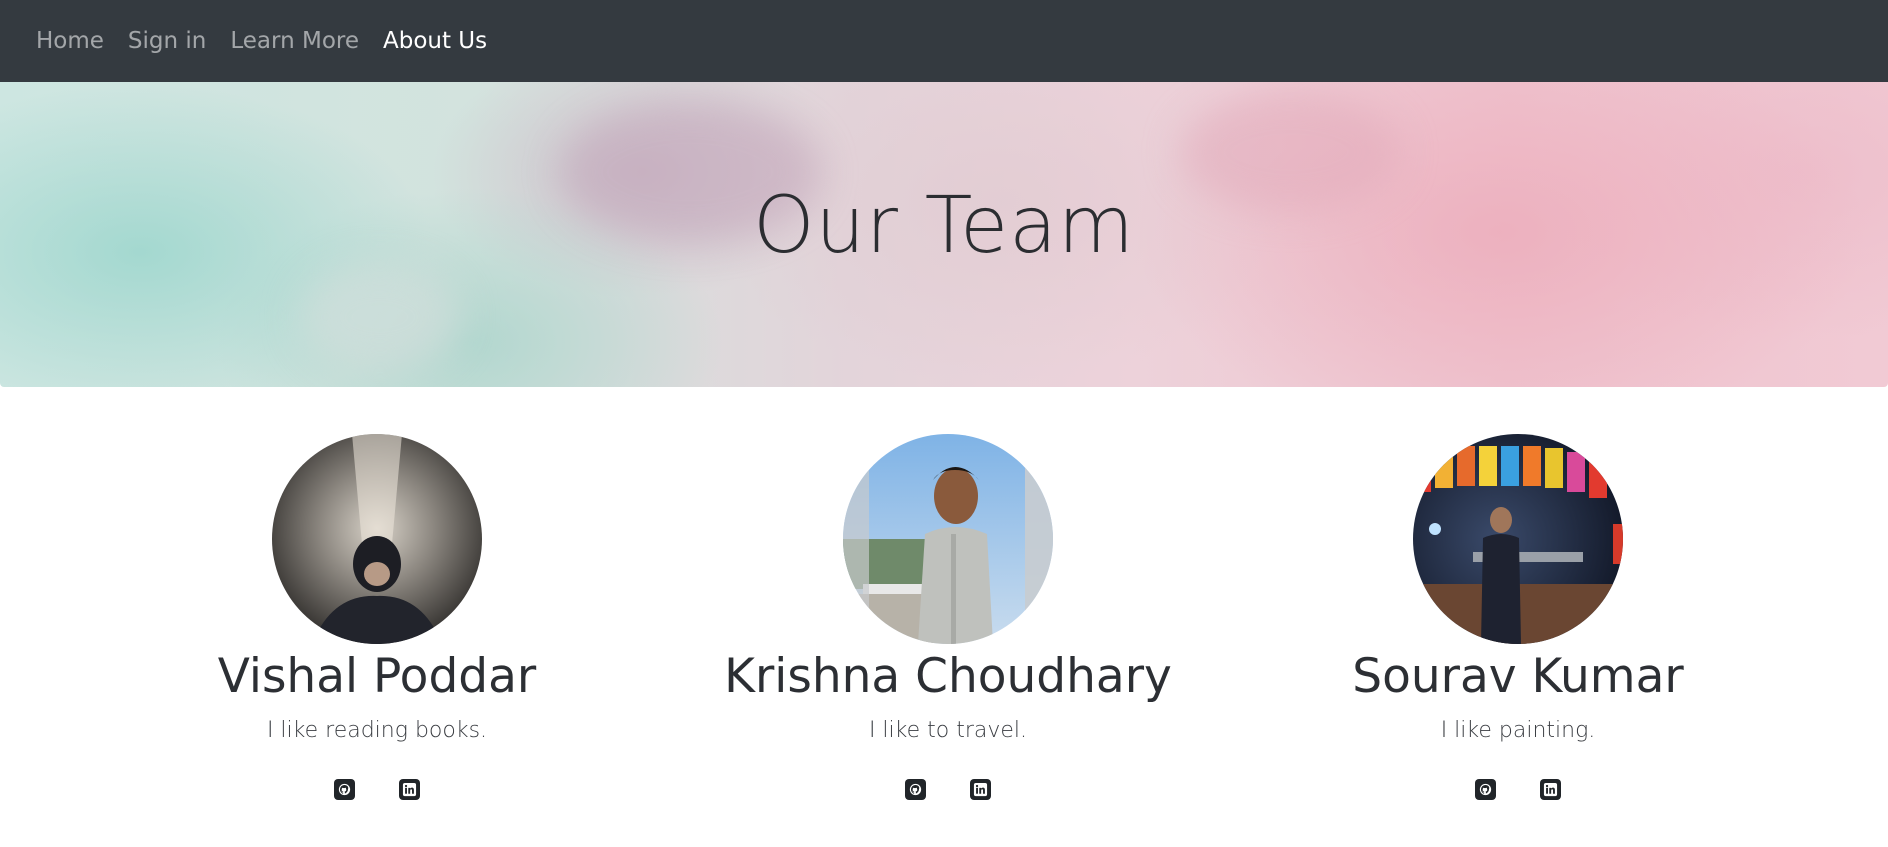 This screenshot has height=847, width=1888. I want to click on member-bio: I like to travel., so click(948, 731).